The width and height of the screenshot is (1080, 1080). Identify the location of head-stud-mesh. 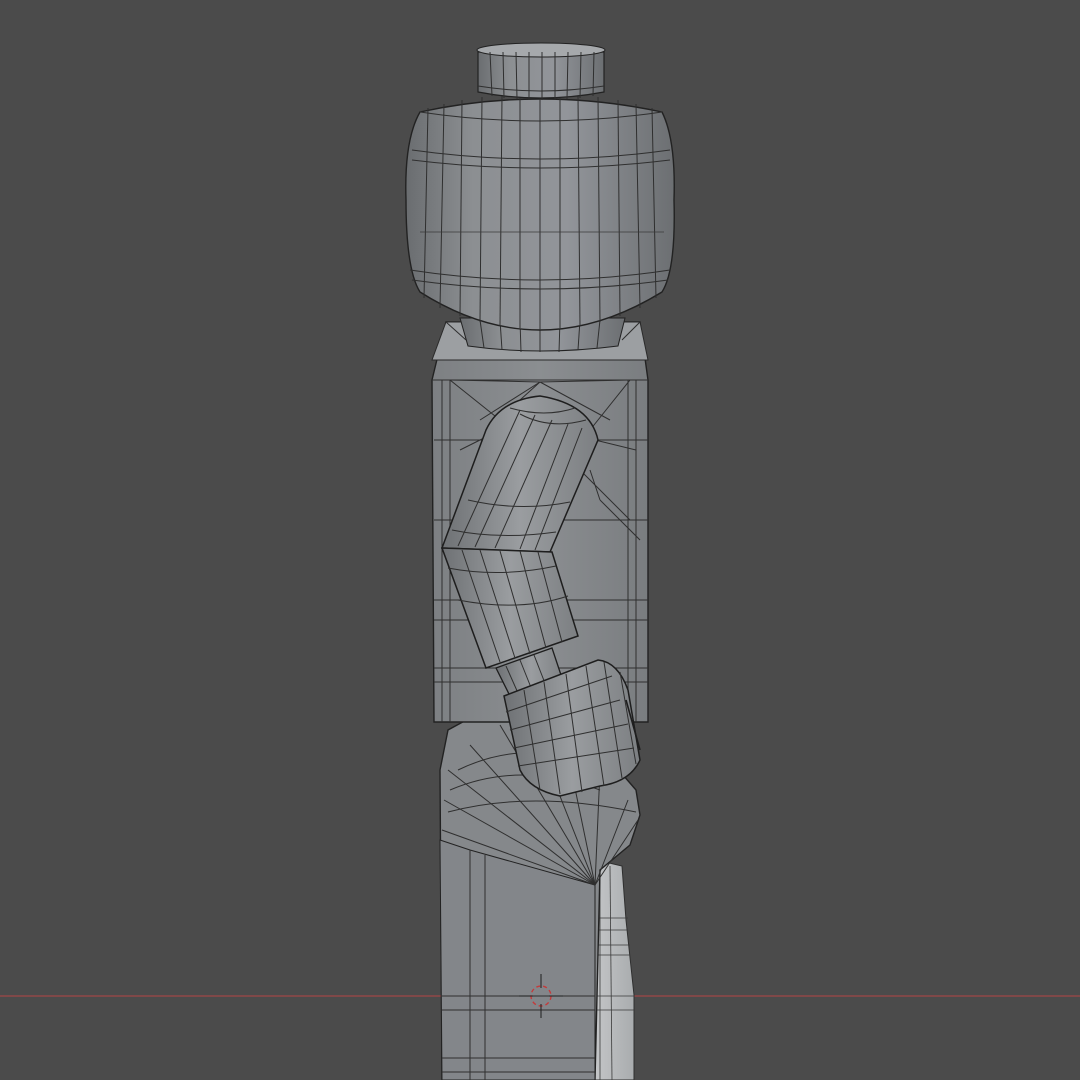
(541, 71).